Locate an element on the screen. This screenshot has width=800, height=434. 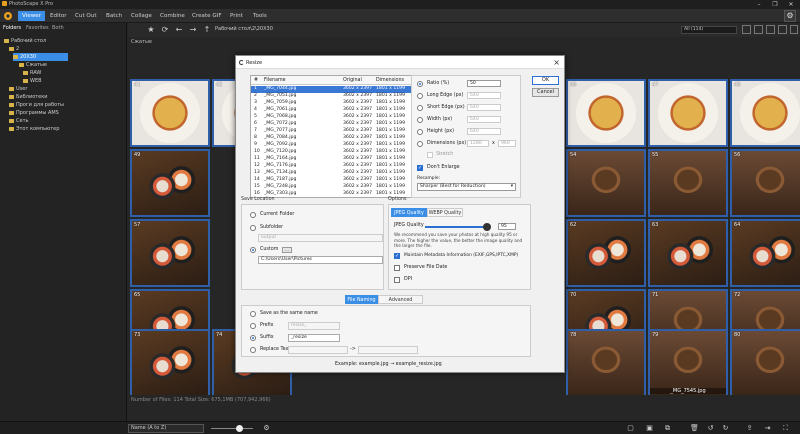
share-icon: ⇪ is located at coordinates (749, 428).